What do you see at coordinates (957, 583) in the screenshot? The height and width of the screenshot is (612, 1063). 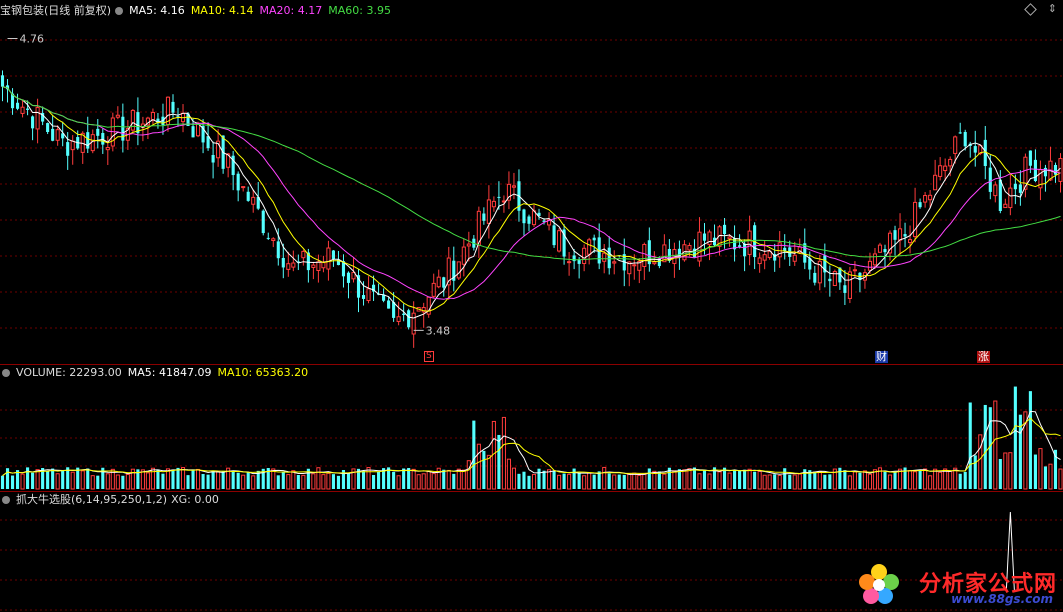 I see `site-logo: 分析家公式网 www.88gs.com` at bounding box center [957, 583].